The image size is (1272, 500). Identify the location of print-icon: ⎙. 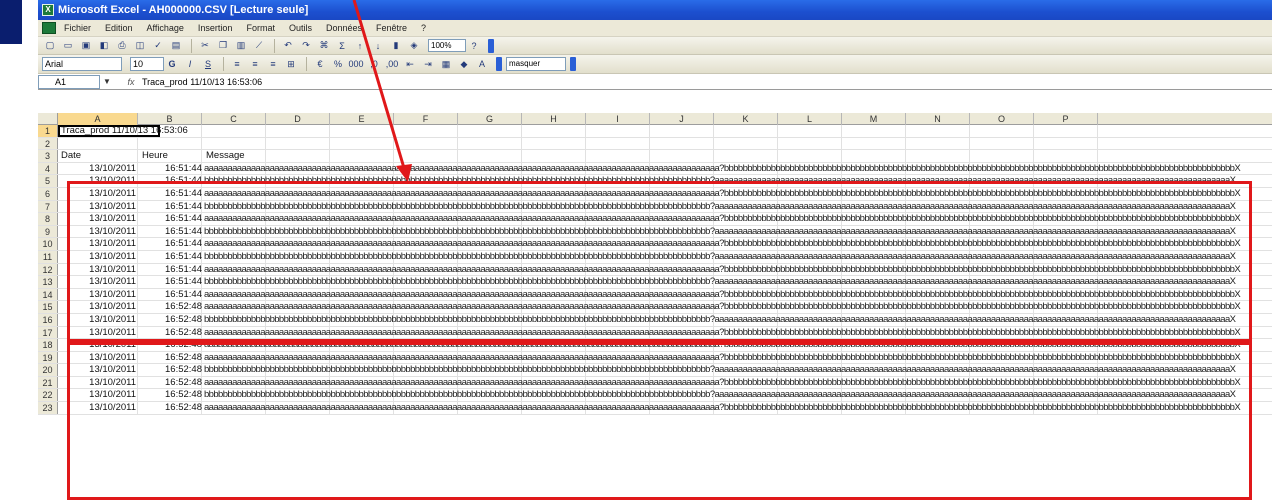
(122, 46).